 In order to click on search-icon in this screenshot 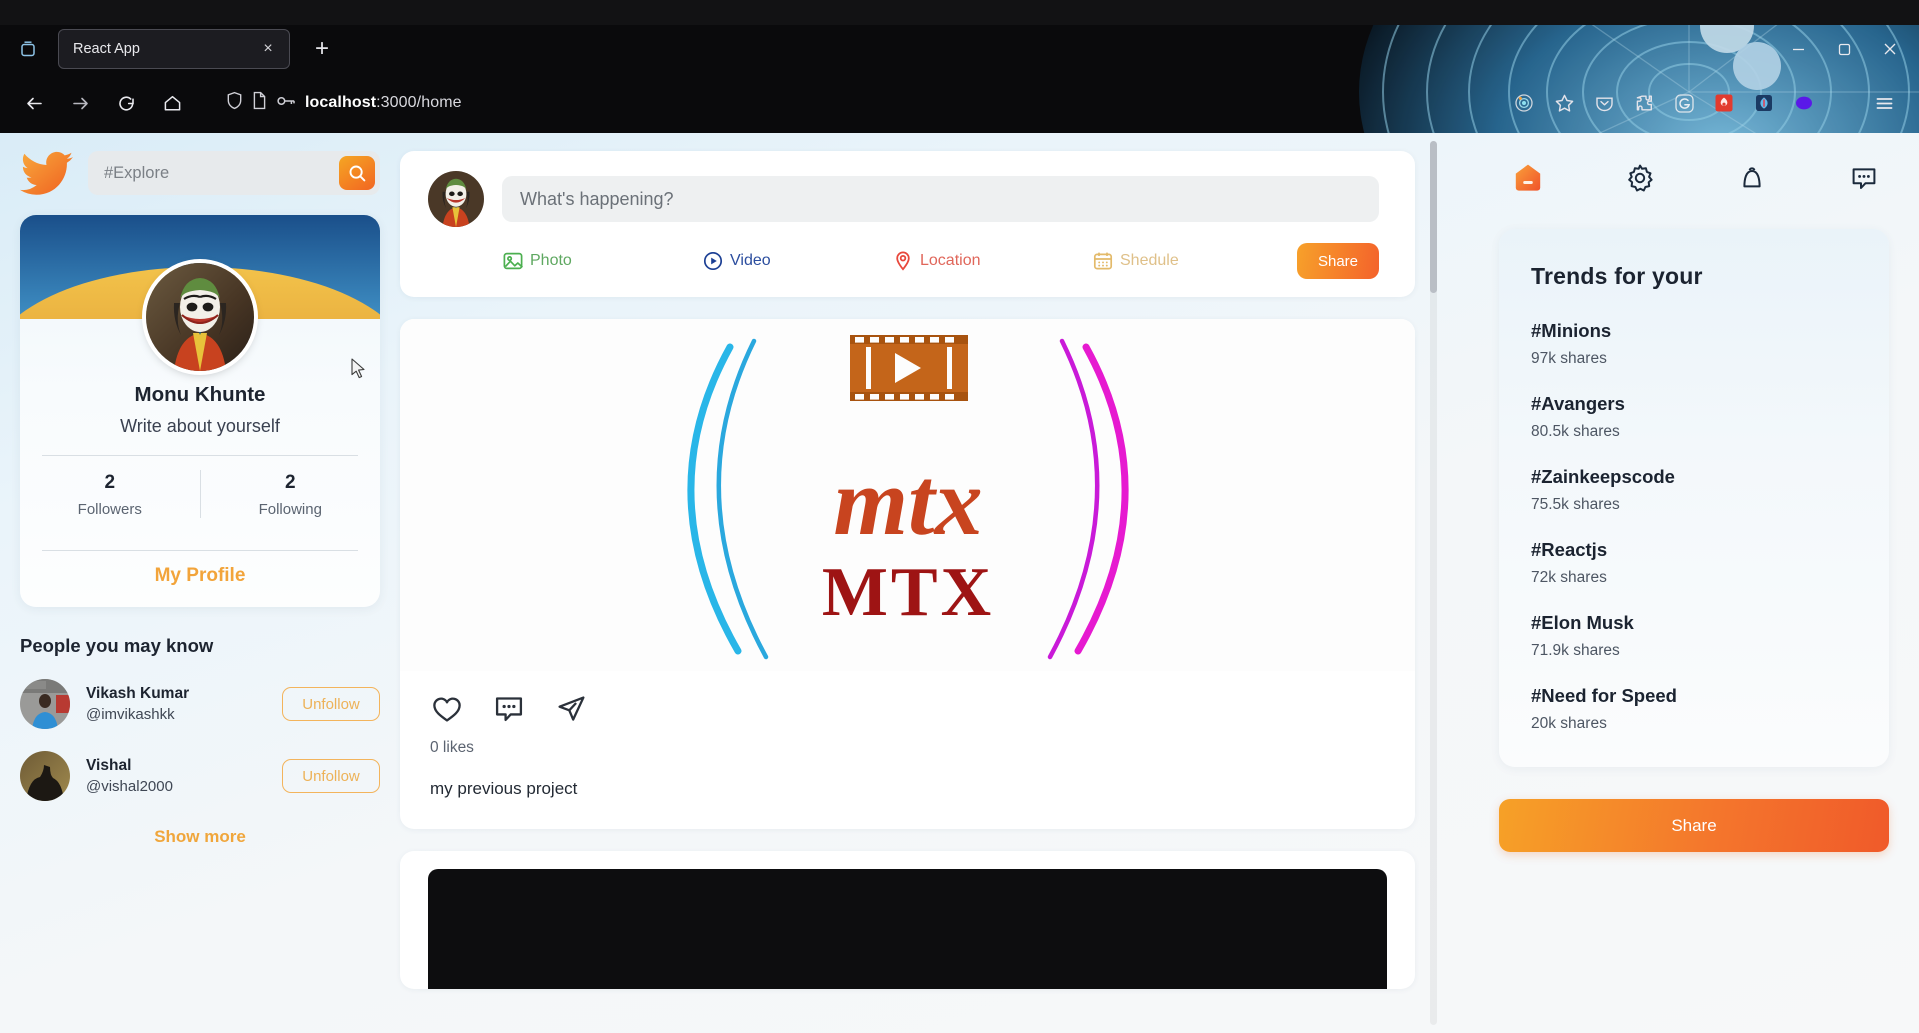, I will do `click(357, 173)`.